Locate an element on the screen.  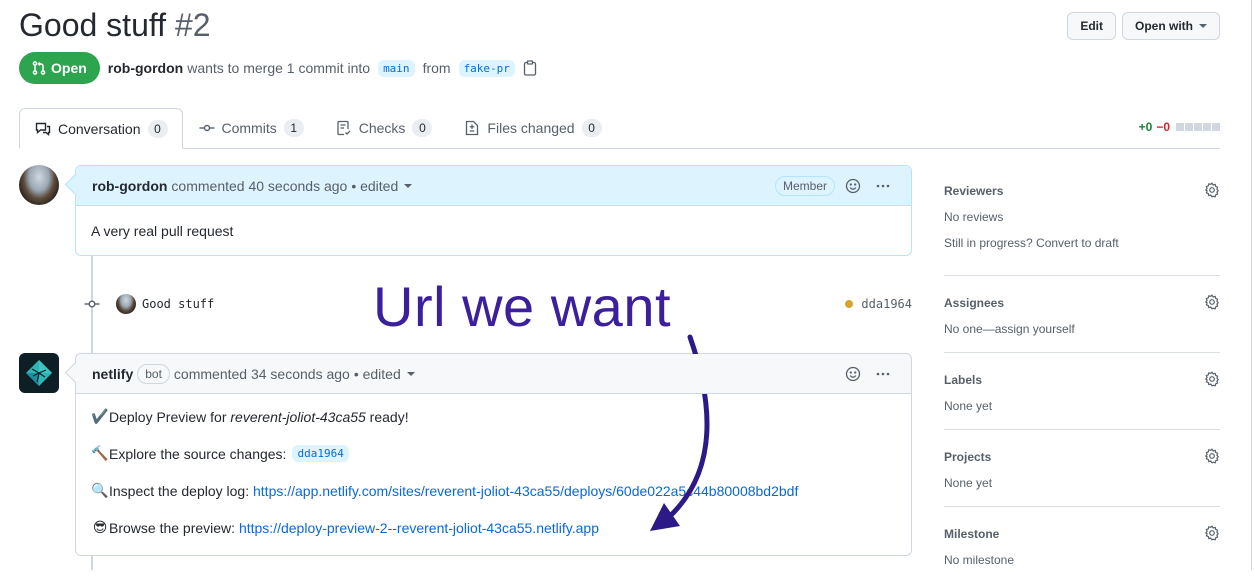
sidebar-projects-title: Projects is located at coordinates (1082, 457).